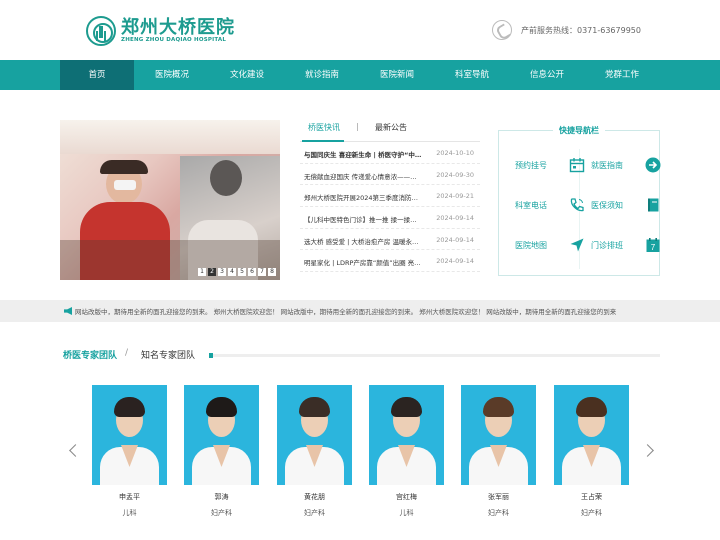 The height and width of the screenshot is (540, 720). I want to click on tab-hospital-news: 桥医快讯, so click(324, 127).